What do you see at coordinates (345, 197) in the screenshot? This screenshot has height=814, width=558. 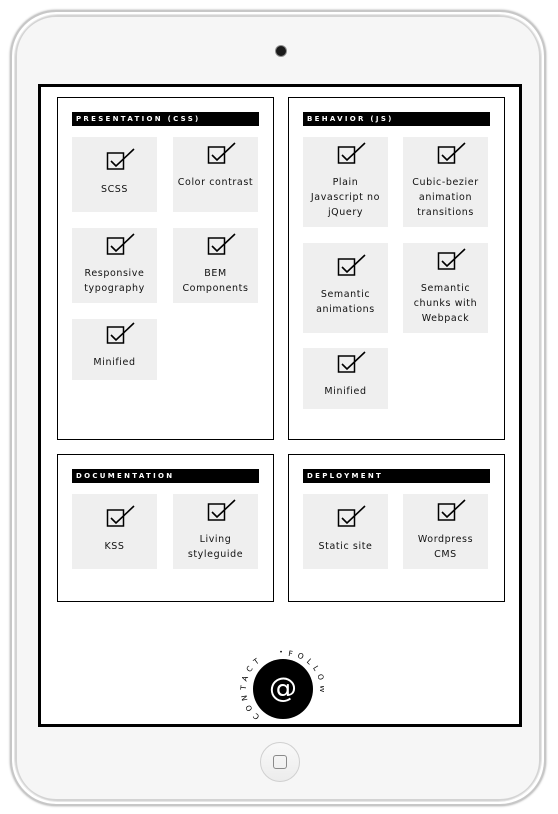 I see `tile-label: Plain Javascript no jQuery` at bounding box center [345, 197].